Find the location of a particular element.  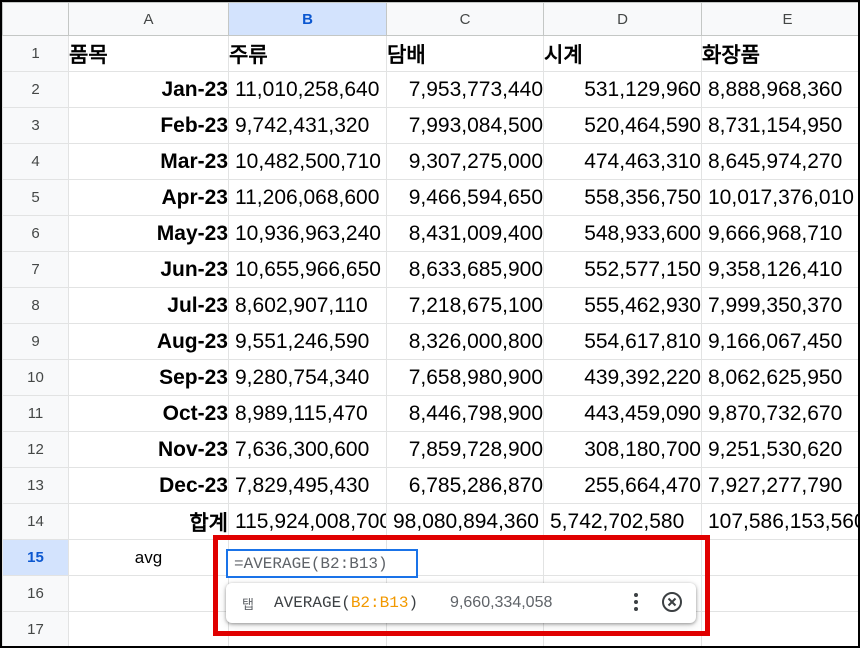

month-cell: Aug-23 is located at coordinates (148, 341).